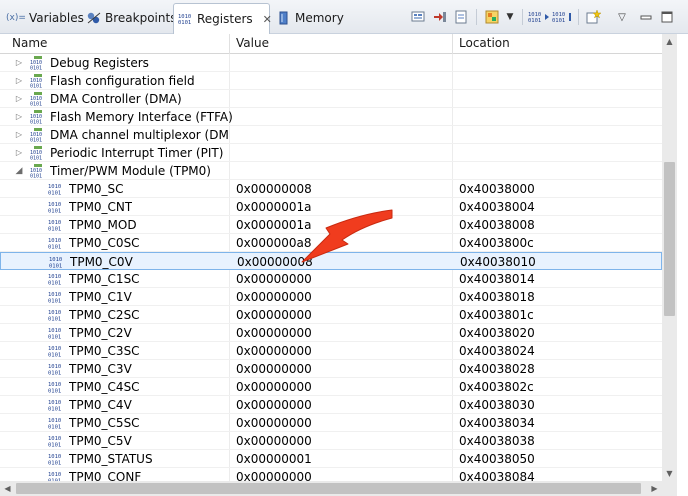 This screenshot has width=688, height=496. Describe the element at coordinates (331, 261) in the screenshot. I see `table-row: 1010 0101 TPM0_C0V 0x00000008 0x40038010` at that location.